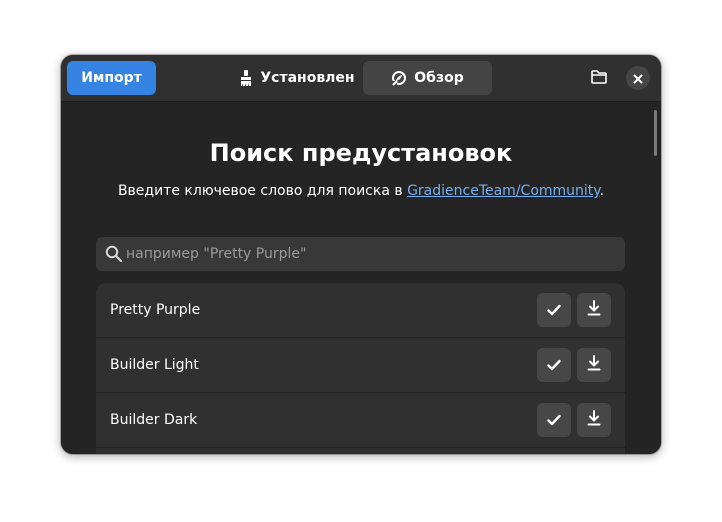 This screenshot has height=522, width=722. Describe the element at coordinates (503, 191) in the screenshot. I see `community-link: GradienceTeam/Community` at that location.